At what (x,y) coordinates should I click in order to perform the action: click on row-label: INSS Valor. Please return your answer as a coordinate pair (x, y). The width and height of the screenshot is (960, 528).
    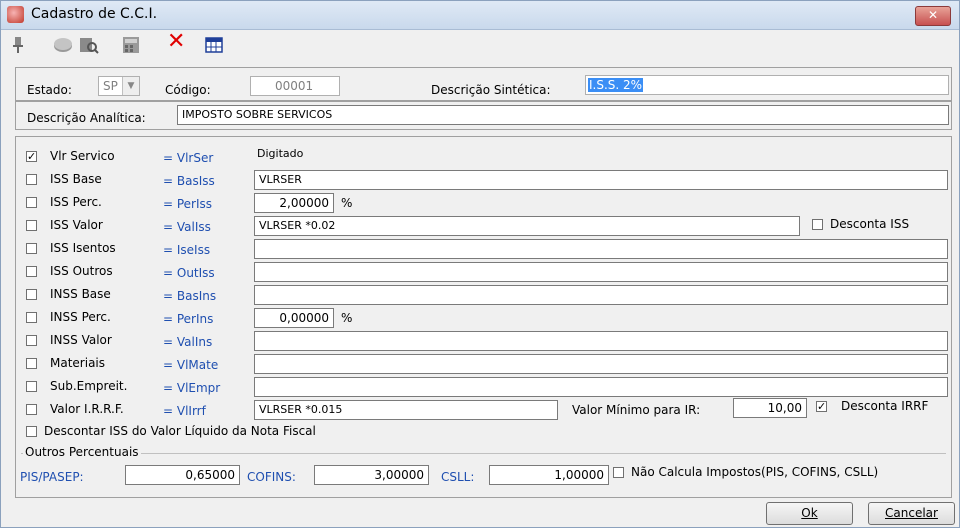
    Looking at the image, I should click on (81, 340).